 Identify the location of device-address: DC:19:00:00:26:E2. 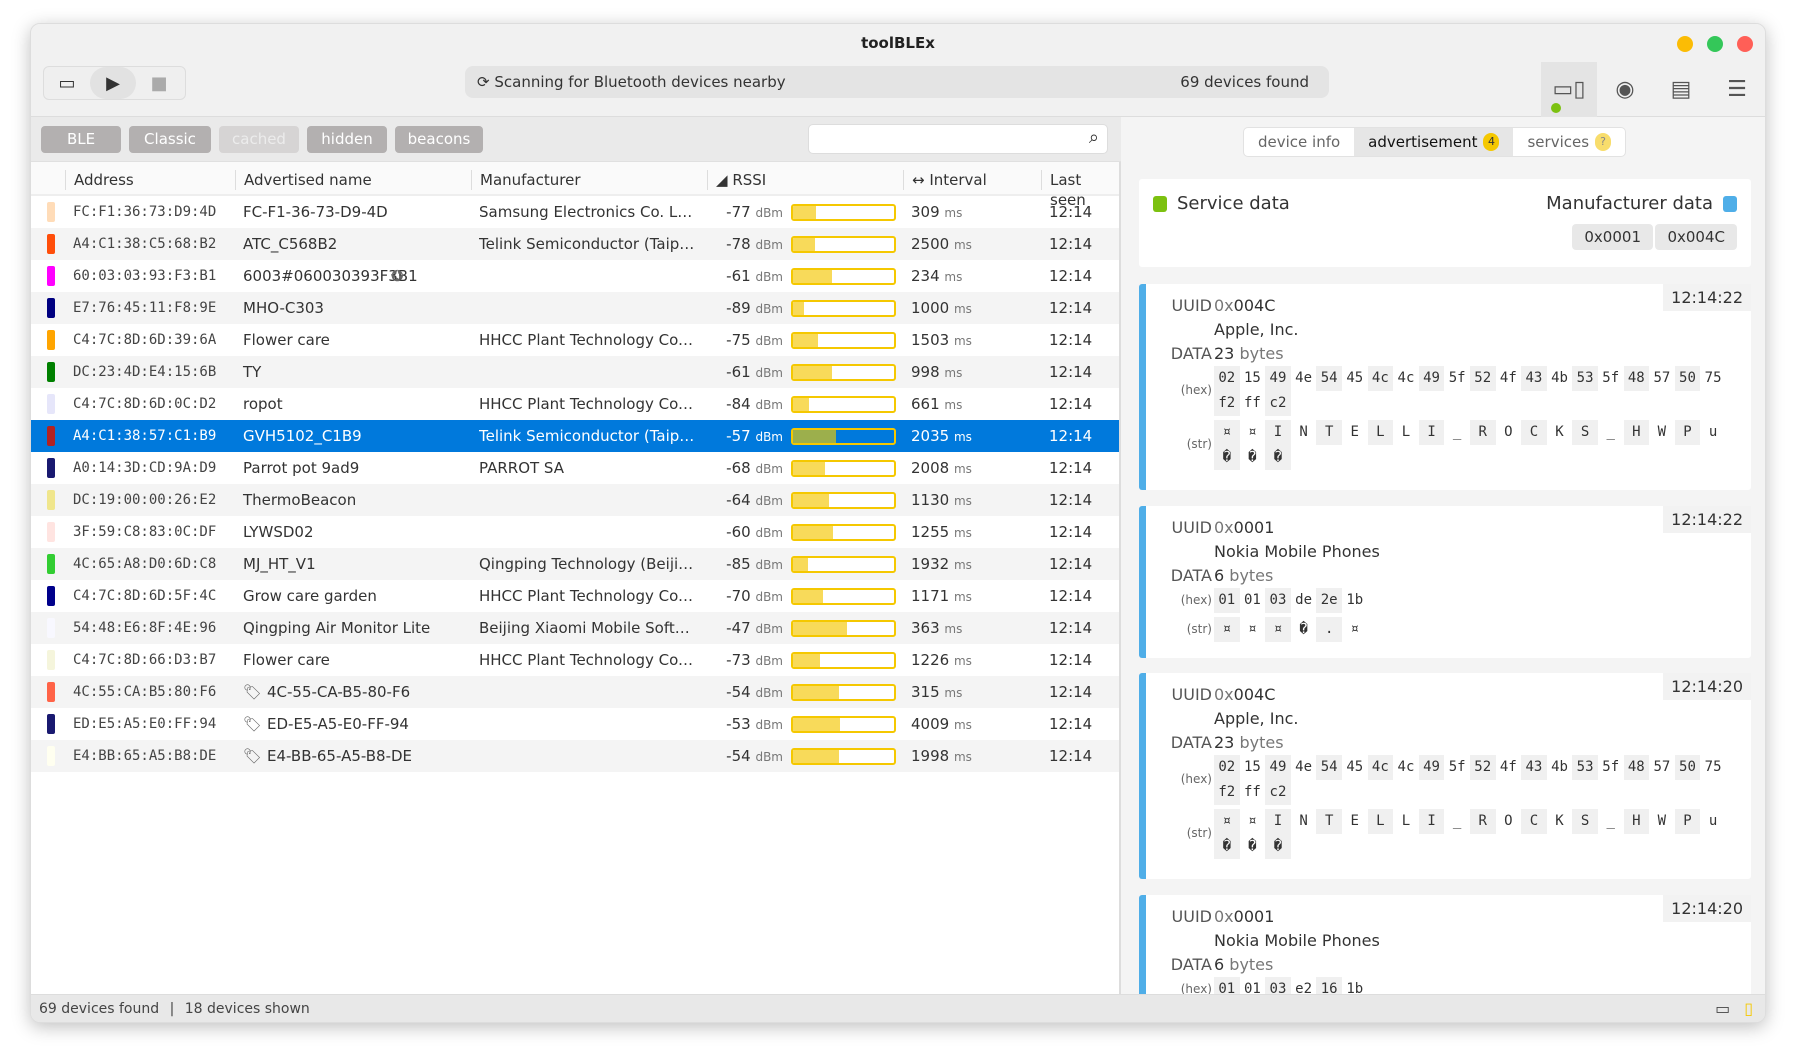
(145, 500).